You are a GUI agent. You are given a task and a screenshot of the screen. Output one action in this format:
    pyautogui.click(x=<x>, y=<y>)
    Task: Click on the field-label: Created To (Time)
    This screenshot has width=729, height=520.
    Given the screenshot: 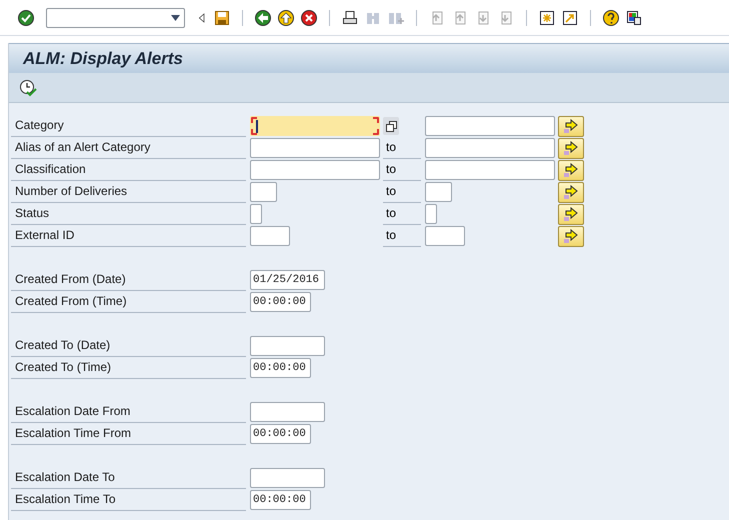 What is the action you would take?
    pyautogui.click(x=128, y=368)
    